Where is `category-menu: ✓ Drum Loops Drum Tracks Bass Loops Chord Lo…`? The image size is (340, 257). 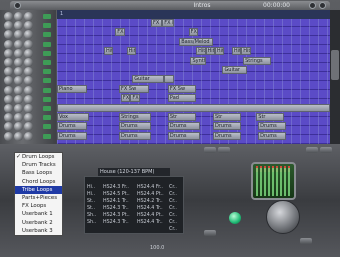 category-menu: ✓ Drum Loops Drum Tracks Bass Loops Chord Lo… is located at coordinates (38, 194).